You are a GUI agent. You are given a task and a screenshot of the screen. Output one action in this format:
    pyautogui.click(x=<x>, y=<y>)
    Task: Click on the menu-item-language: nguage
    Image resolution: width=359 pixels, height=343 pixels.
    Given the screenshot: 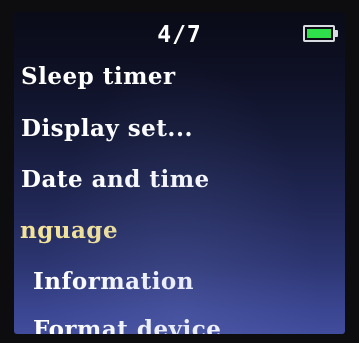 What is the action you would take?
    pyautogui.click(x=69, y=230)
    